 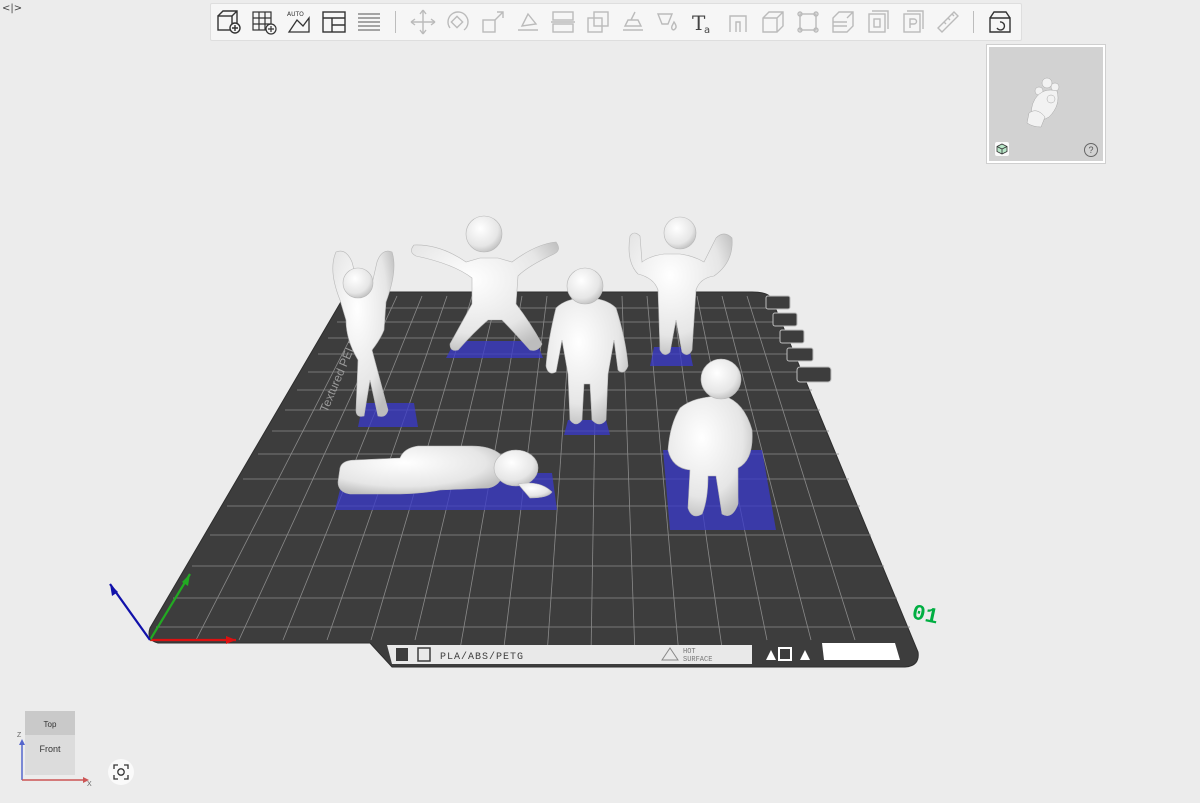 What do you see at coordinates (1046, 104) in the screenshot?
I see `plate-thumbnail: ?` at bounding box center [1046, 104].